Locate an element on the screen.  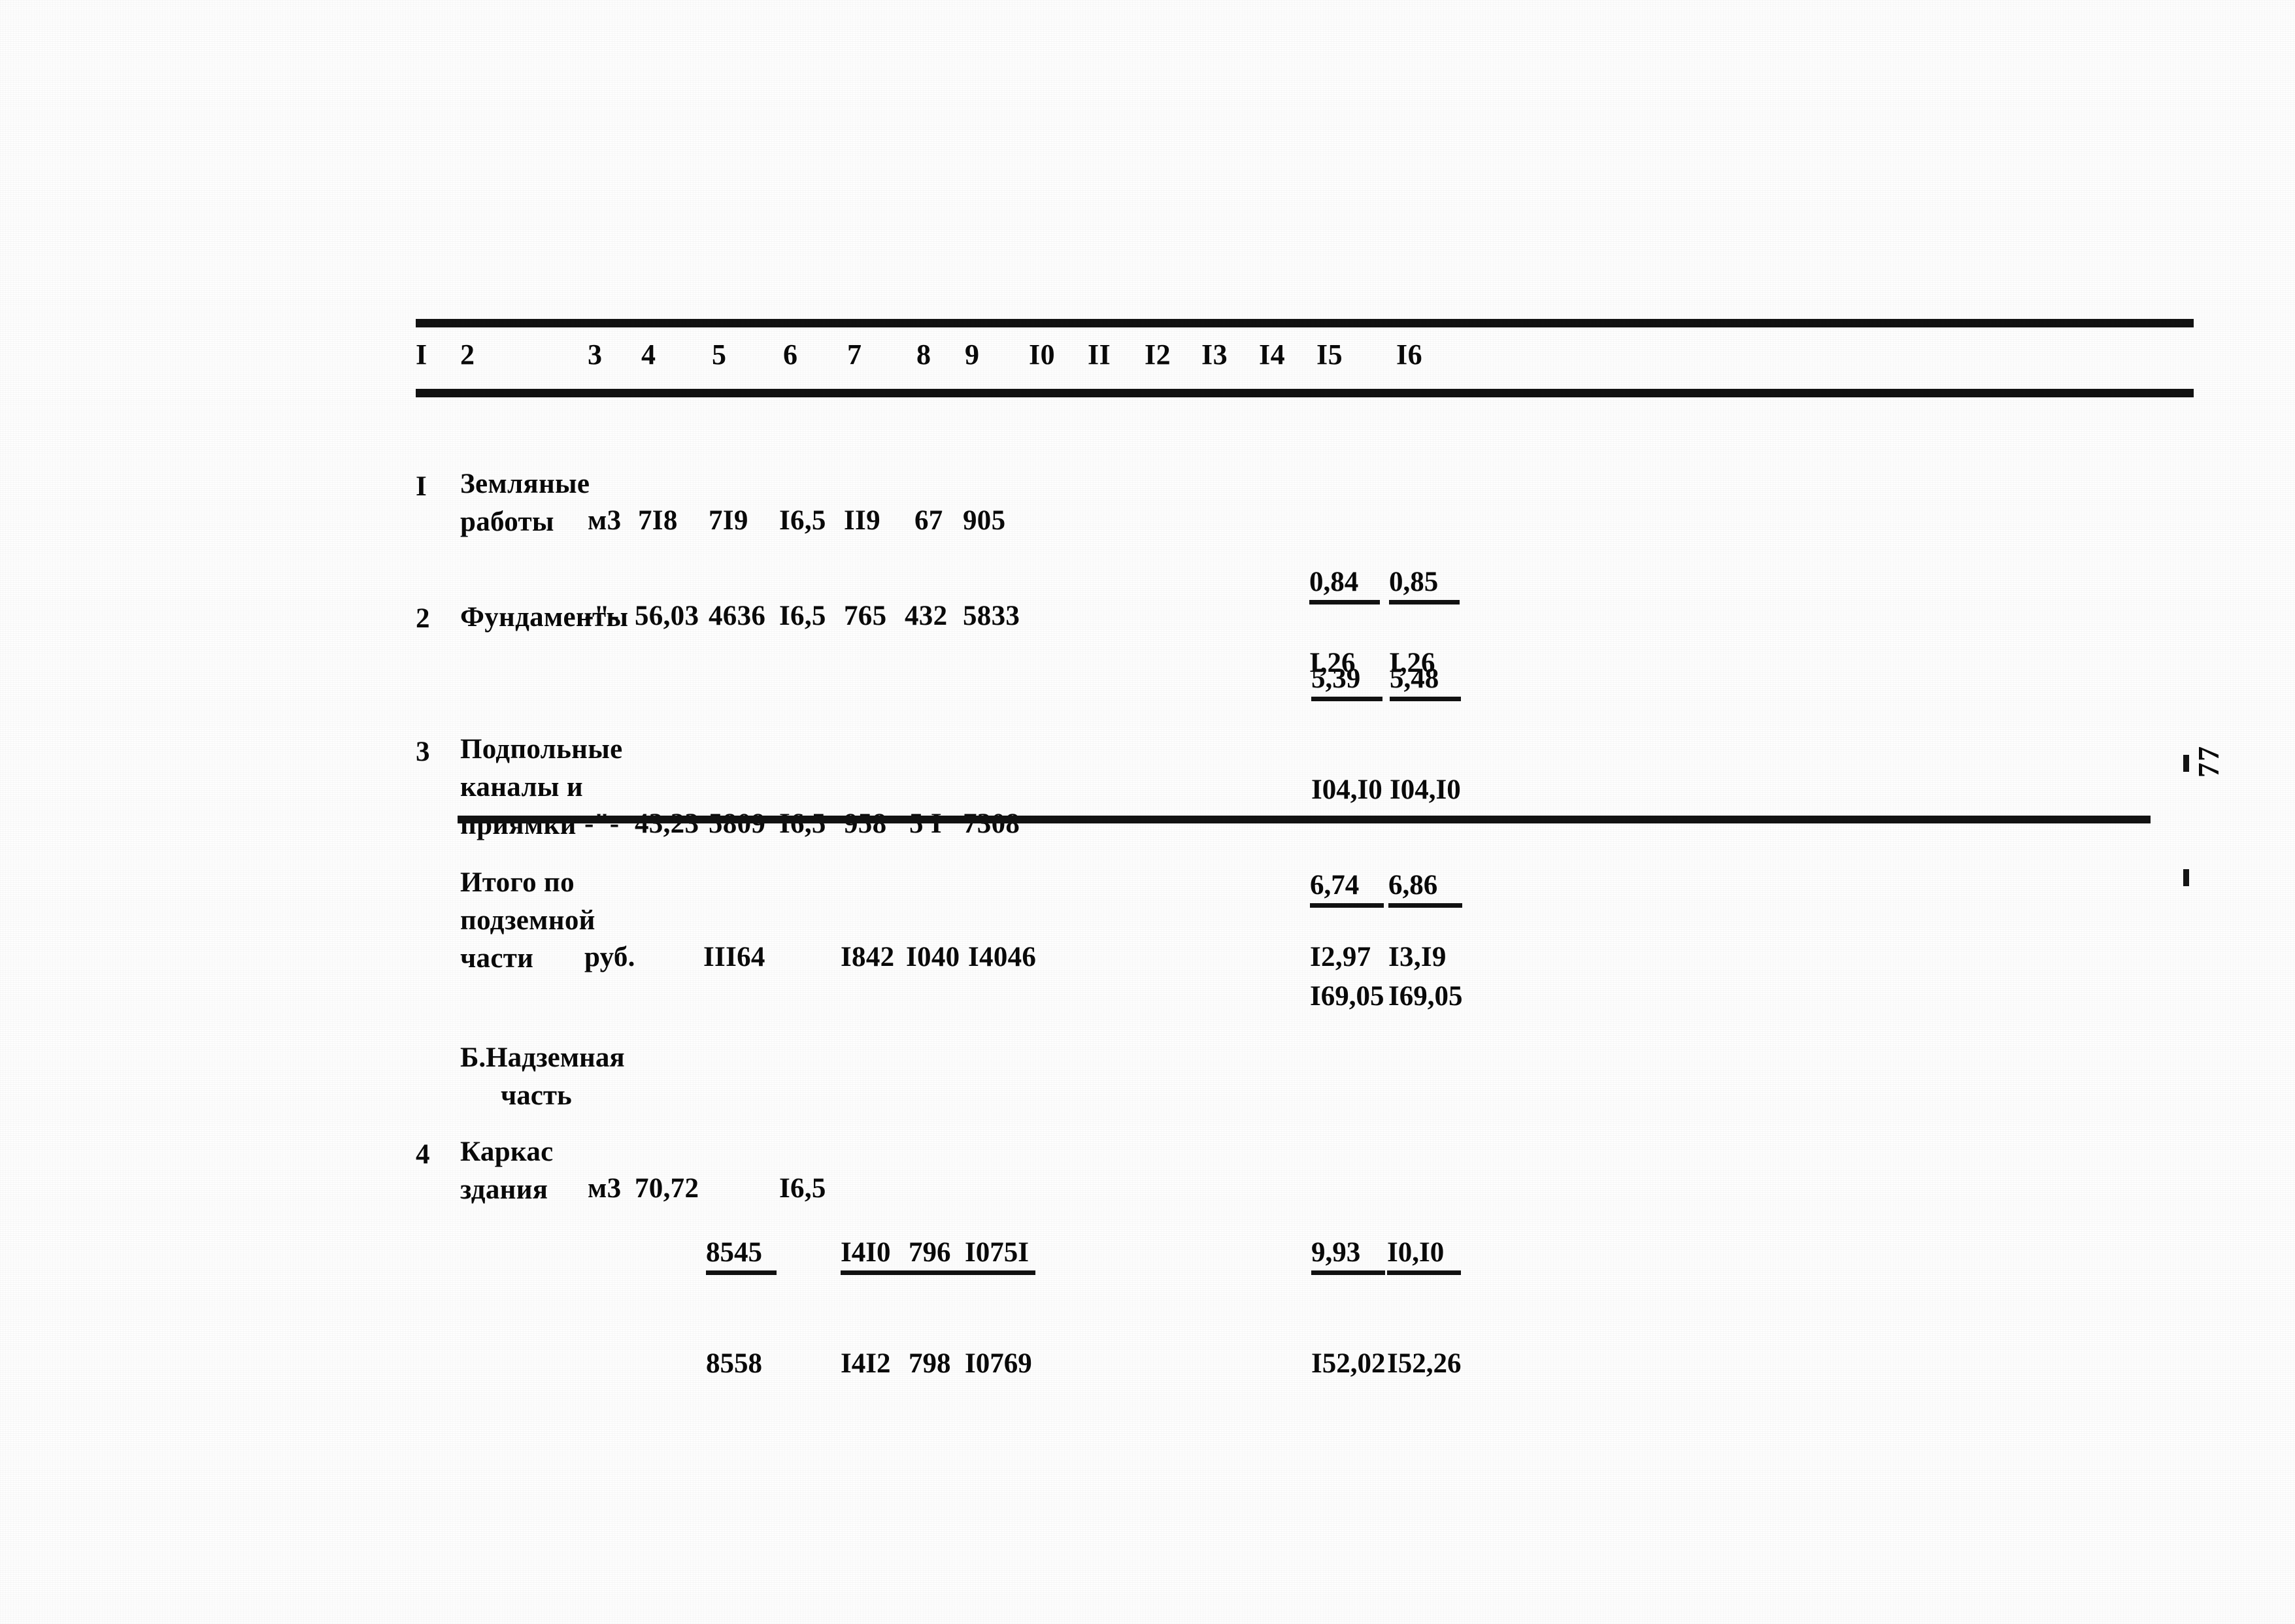
row-number: 2 is located at coordinates (423, 618).